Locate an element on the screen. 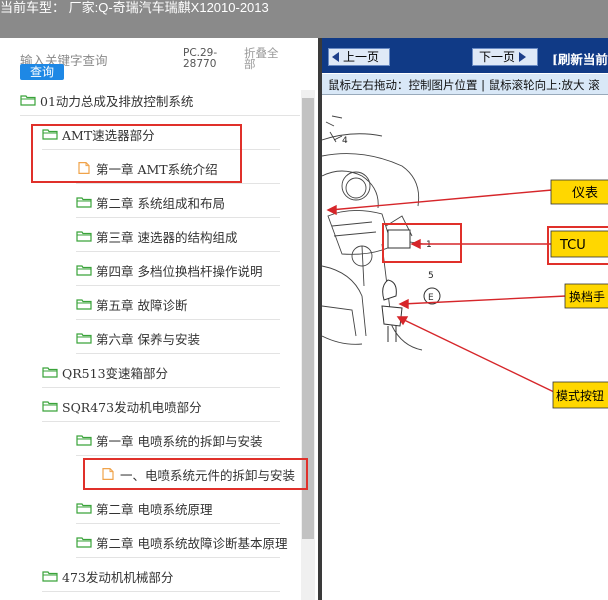 Image resolution: width=608 pixels, height=600 pixels. highlight-box-ecu-removal is located at coordinates (195, 474).